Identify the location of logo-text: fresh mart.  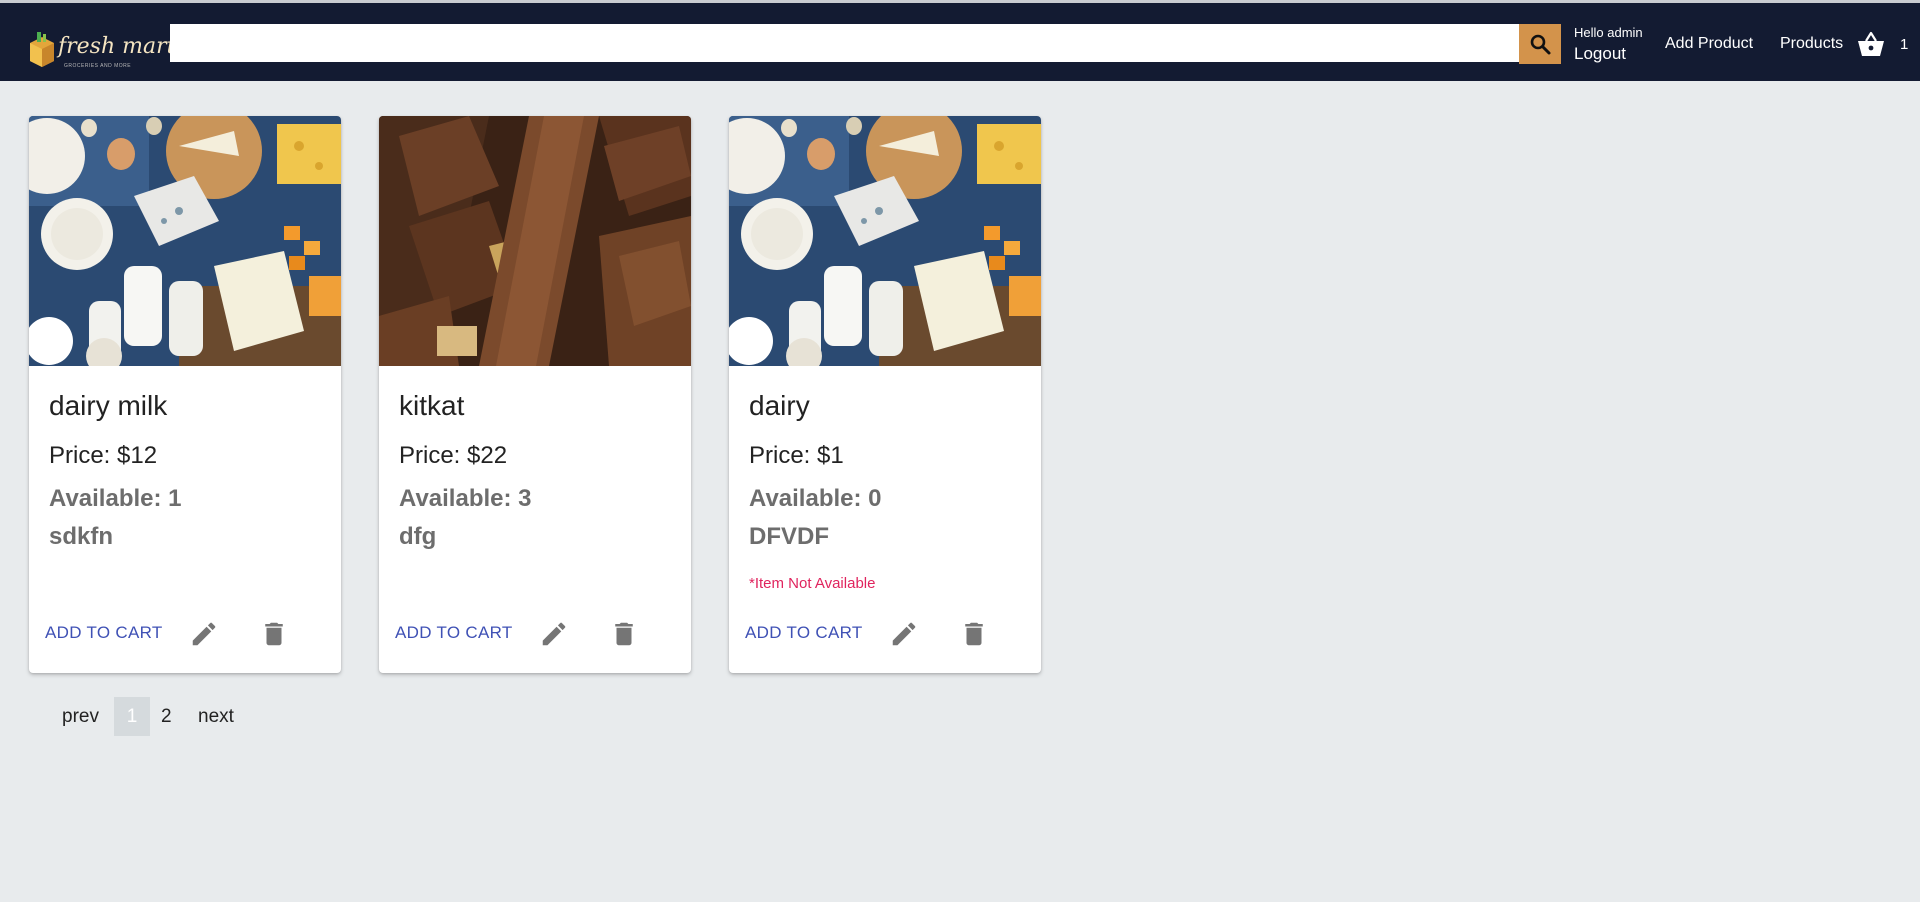
(117, 46).